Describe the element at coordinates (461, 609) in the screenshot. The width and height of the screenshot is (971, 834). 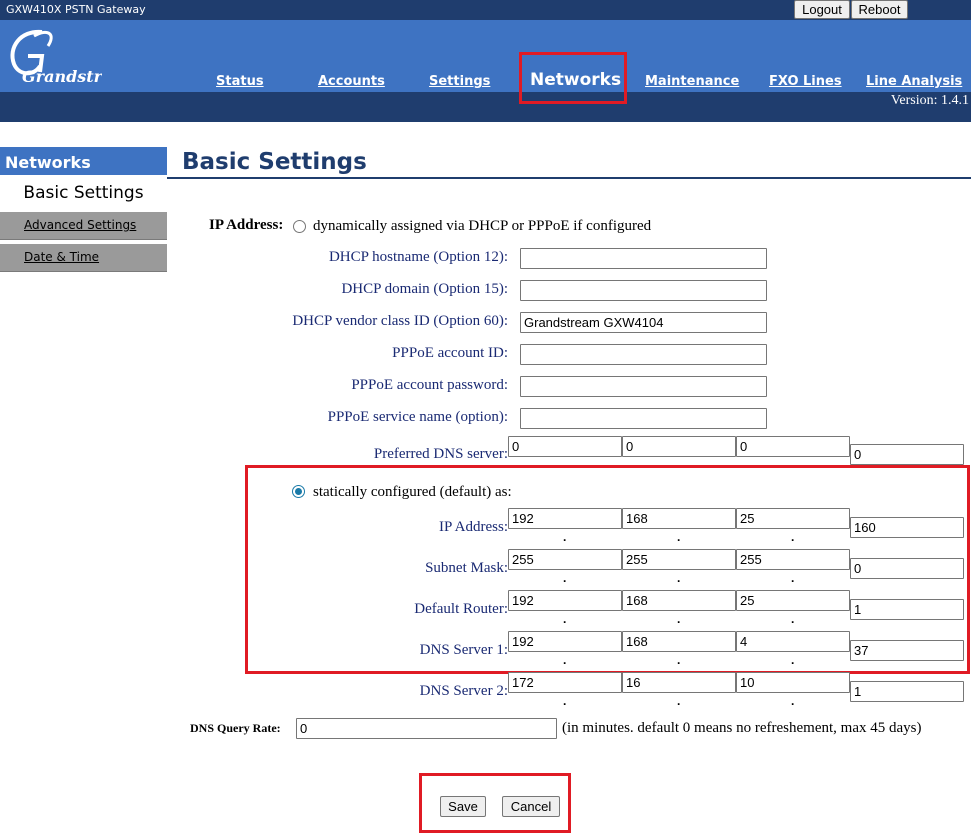
I see `router-label: Default Router:` at that location.